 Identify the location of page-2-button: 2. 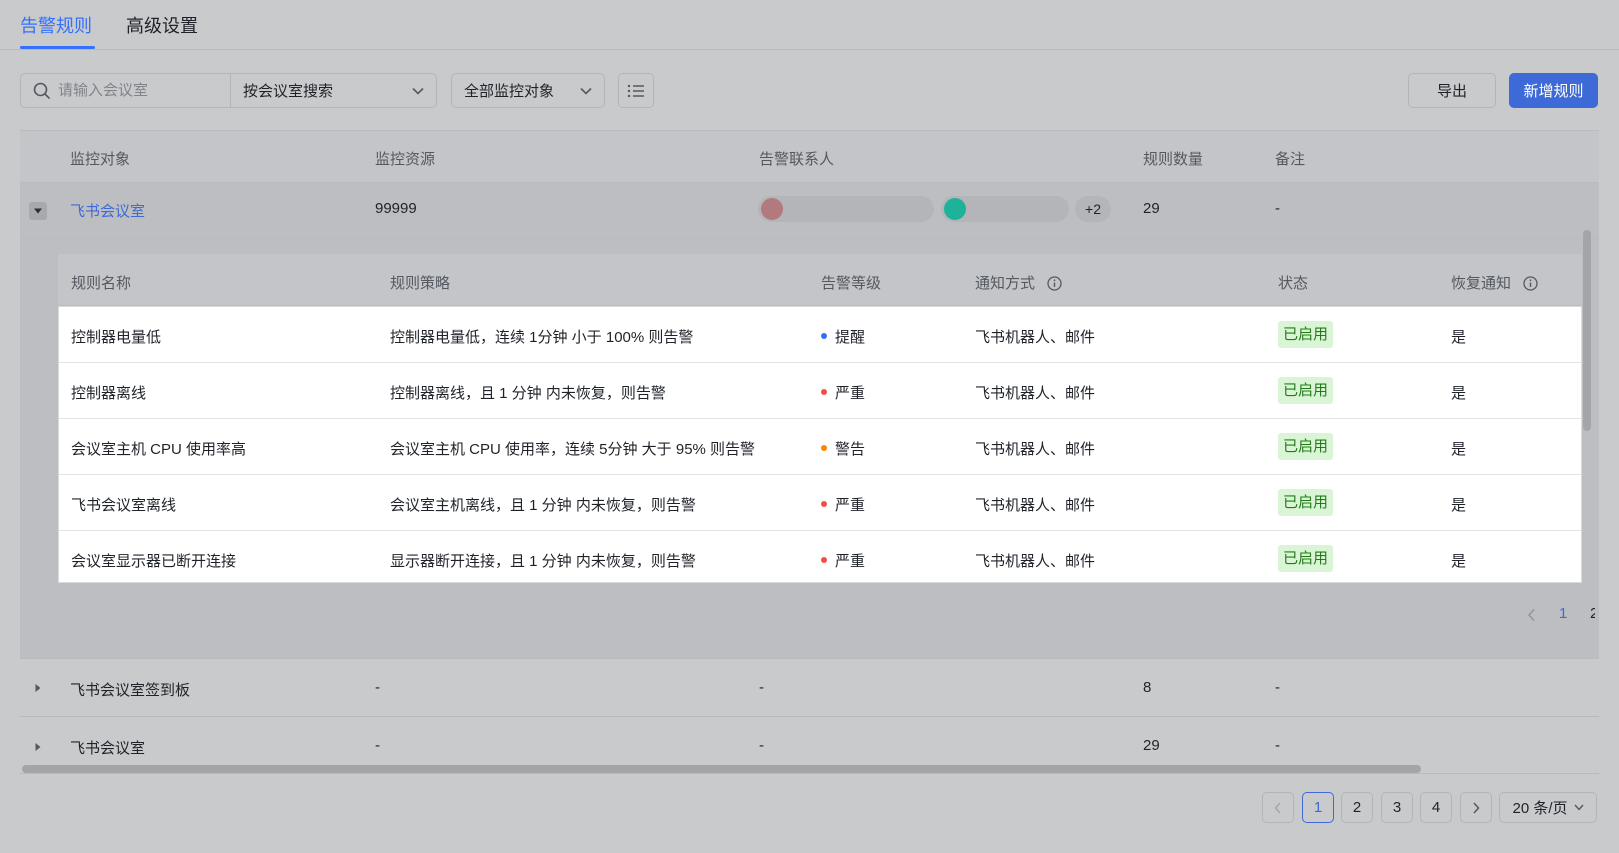
(1357, 807).